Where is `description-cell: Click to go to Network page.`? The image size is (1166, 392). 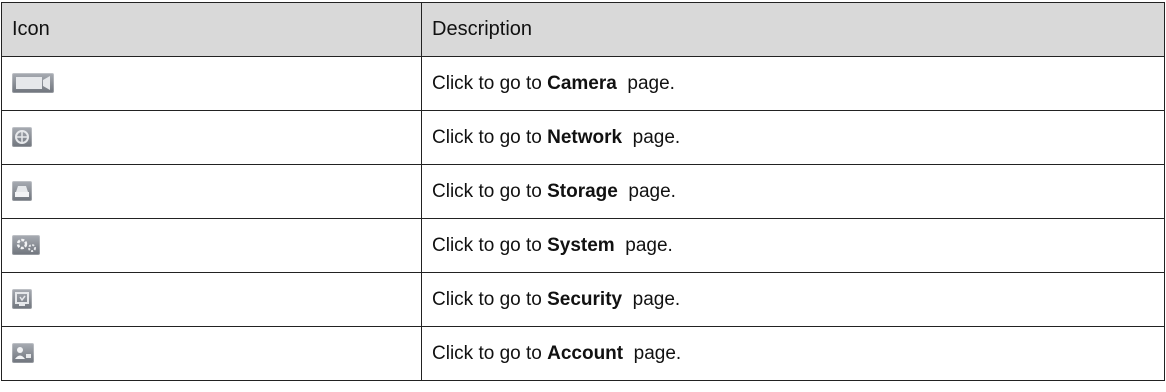
description-cell: Click to go to Network page. is located at coordinates (793, 137).